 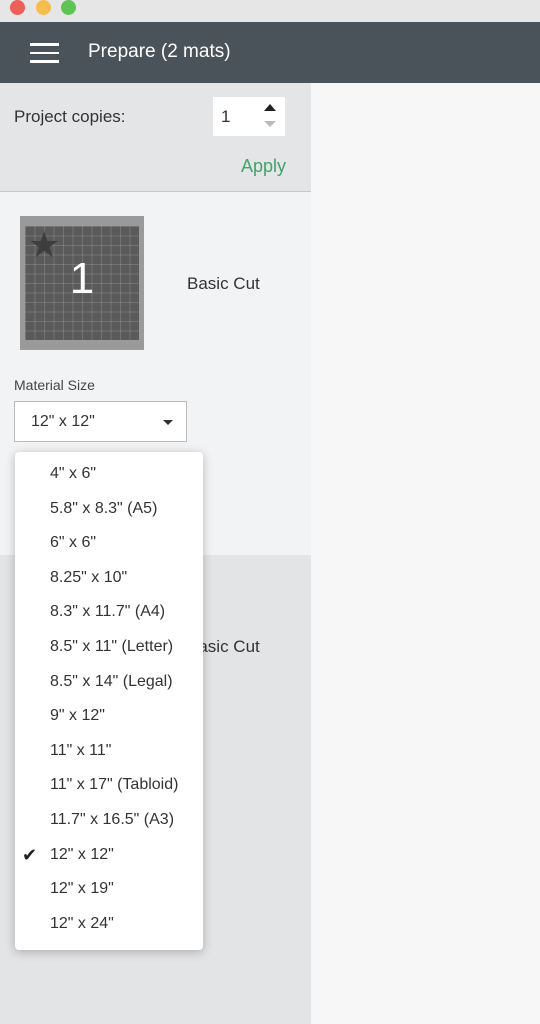 What do you see at coordinates (114, 785) in the screenshot?
I see `dropdown-option-label: 11" x 17" (Tabloid)` at bounding box center [114, 785].